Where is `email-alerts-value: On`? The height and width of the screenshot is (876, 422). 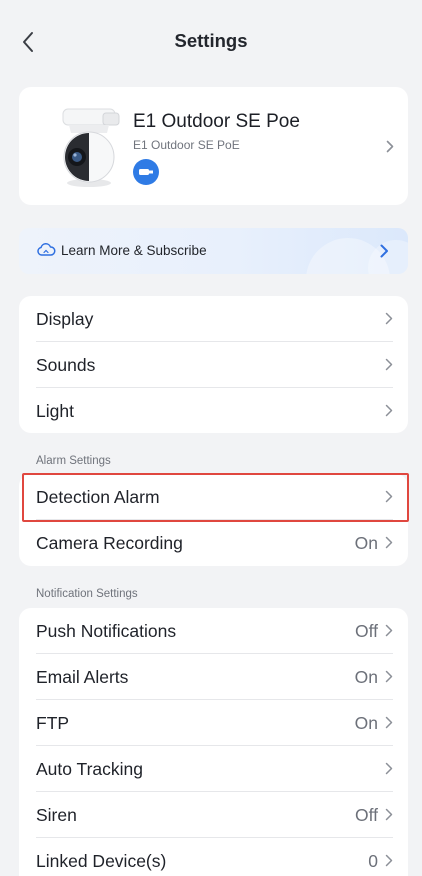 email-alerts-value: On is located at coordinates (366, 677).